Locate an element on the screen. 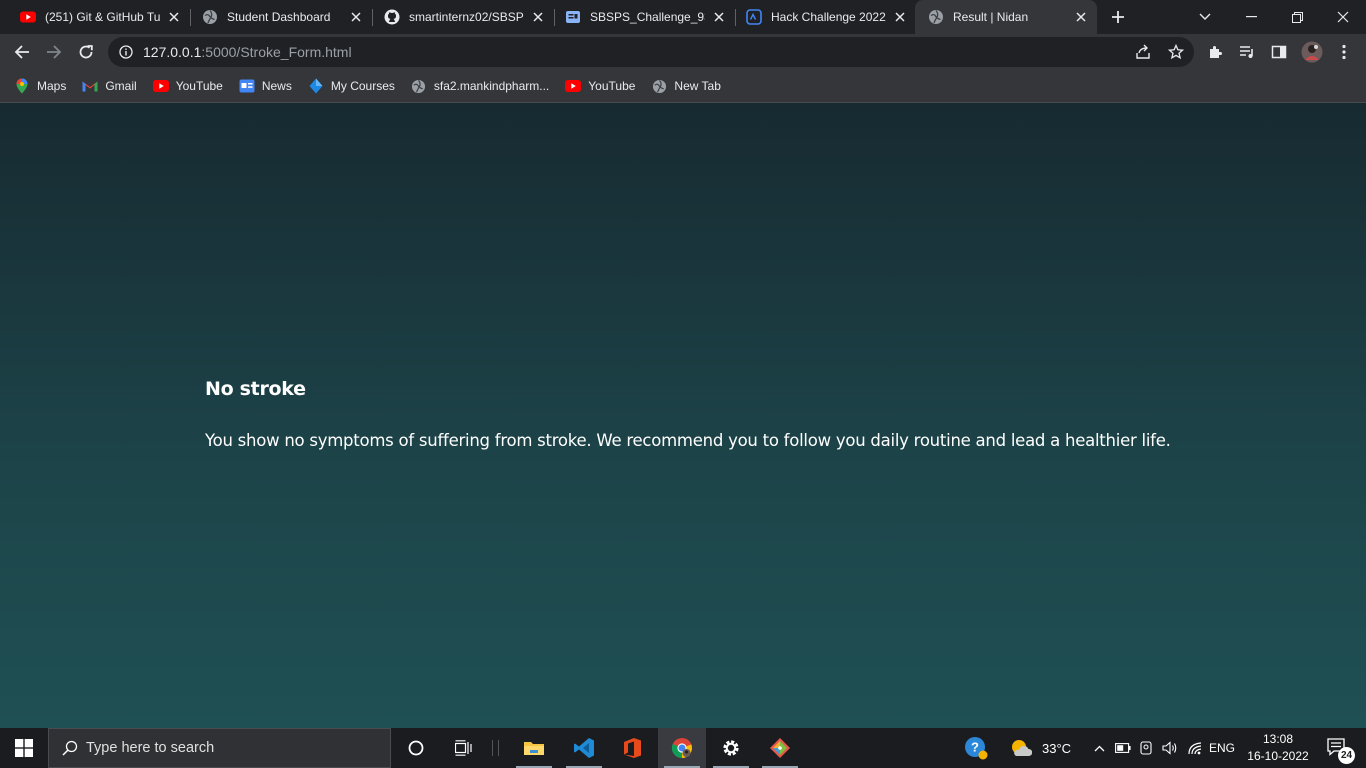 This screenshot has width=1366, height=768. taskbar-search-box: Type here to search is located at coordinates (219, 748).